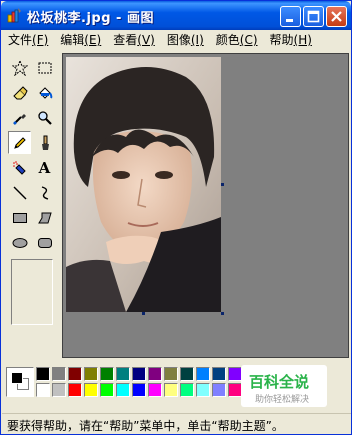  I want to click on foreground-color, so click(17, 378).